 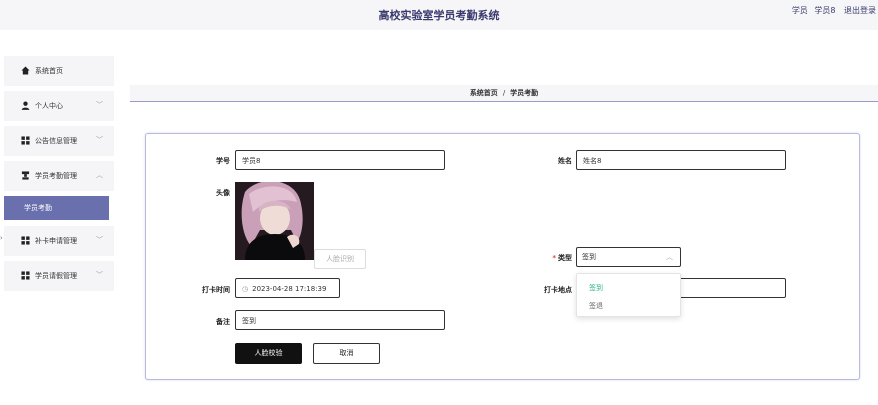 I want to click on app-title: 高校实验室学员考勤系统, so click(x=439, y=15).